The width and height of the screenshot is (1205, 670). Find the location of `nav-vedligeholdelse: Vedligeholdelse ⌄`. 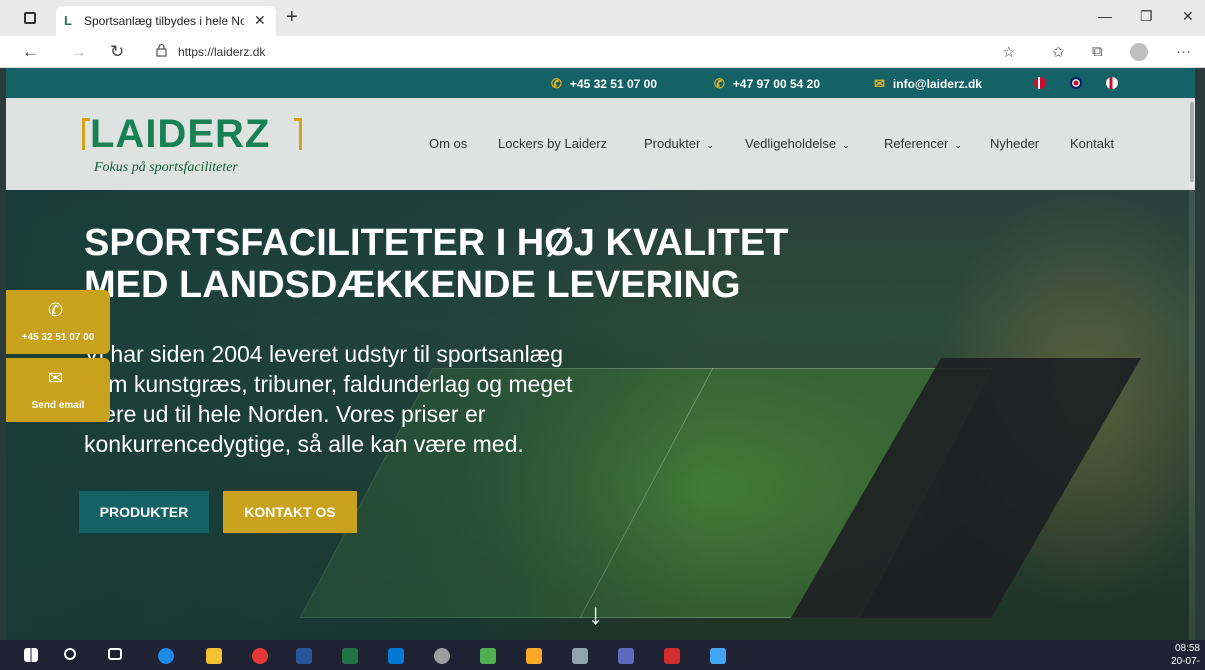

nav-vedligeholdelse: Vedligeholdelse ⌄ is located at coordinates (797, 143).